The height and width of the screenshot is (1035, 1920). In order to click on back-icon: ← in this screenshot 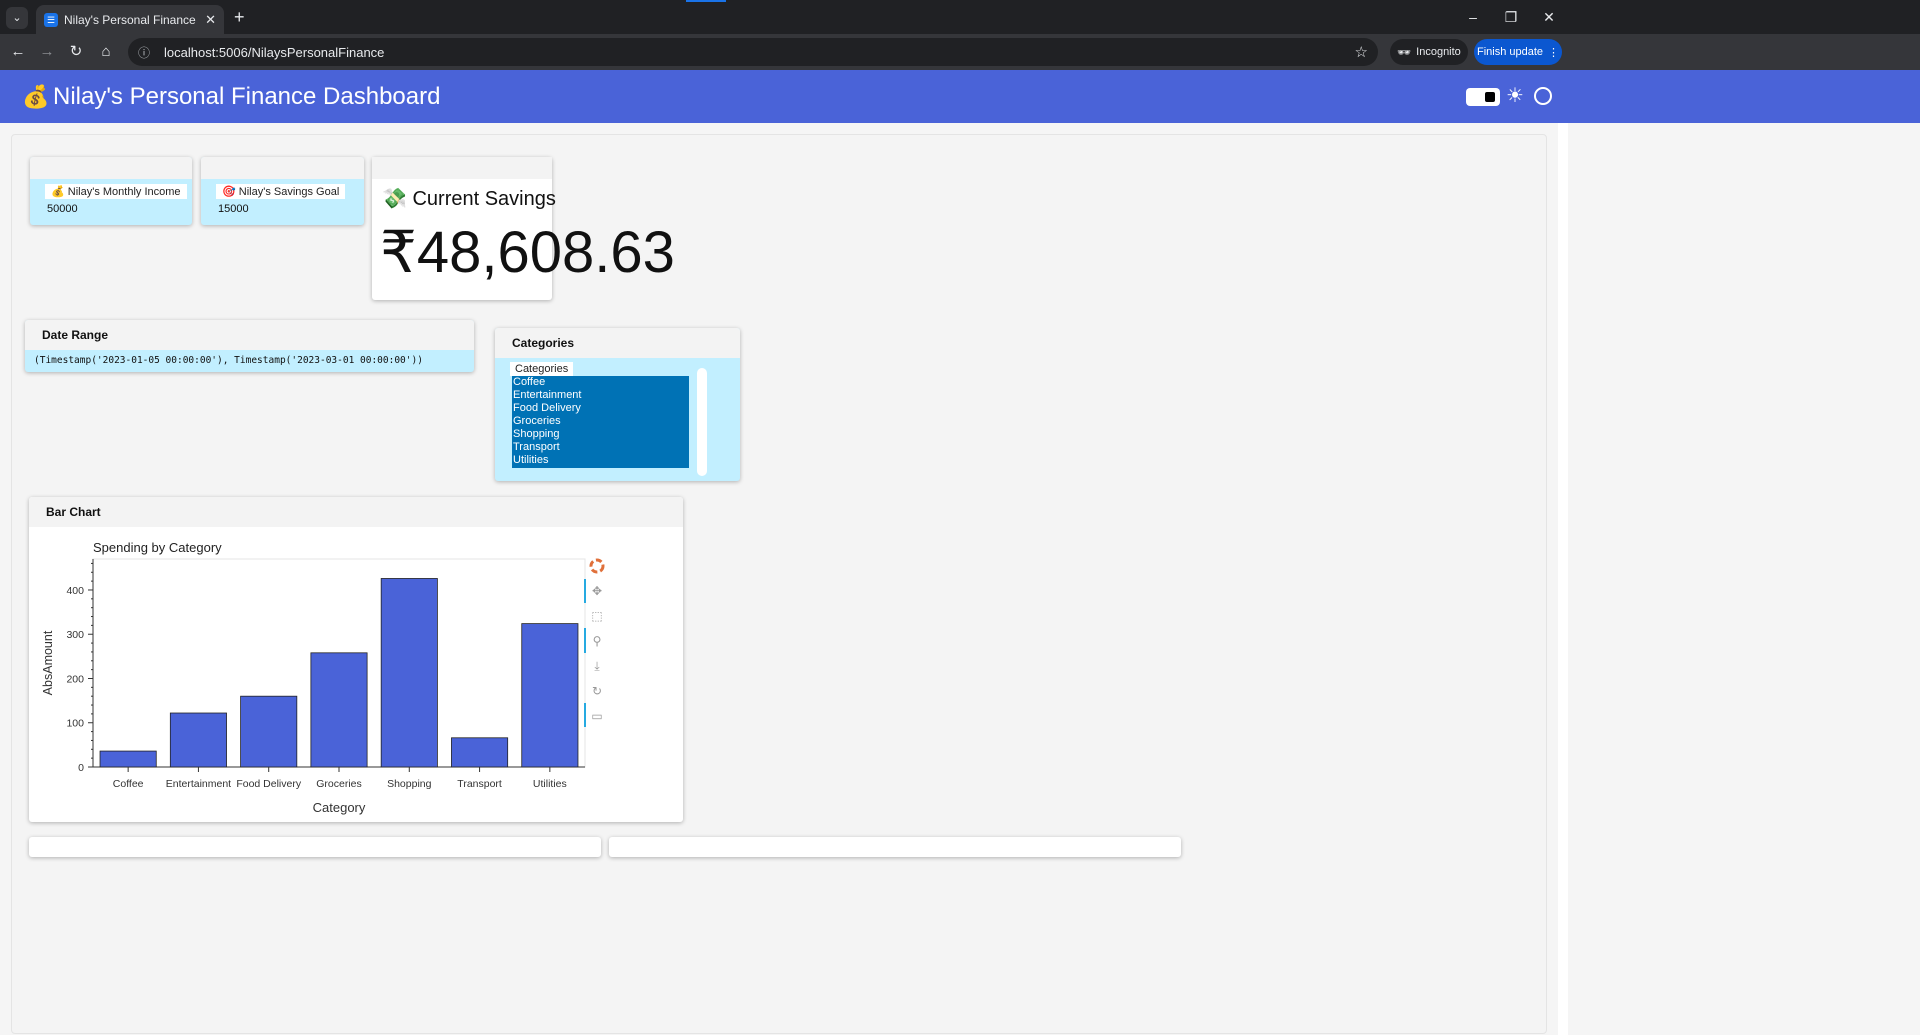, I will do `click(18, 52)`.